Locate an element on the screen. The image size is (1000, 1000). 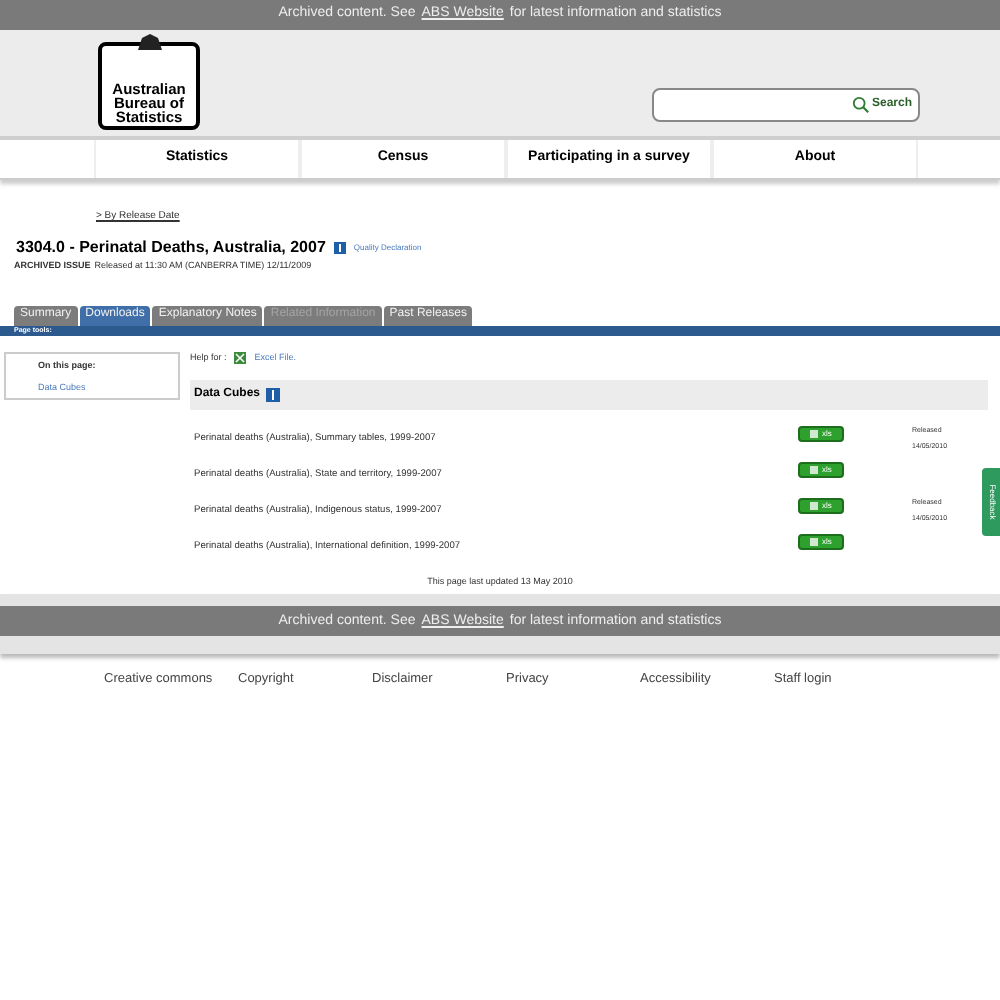
page-title: 3304.0 - Perinatal Deaths, Australia, 2007 is located at coordinates (171, 248).